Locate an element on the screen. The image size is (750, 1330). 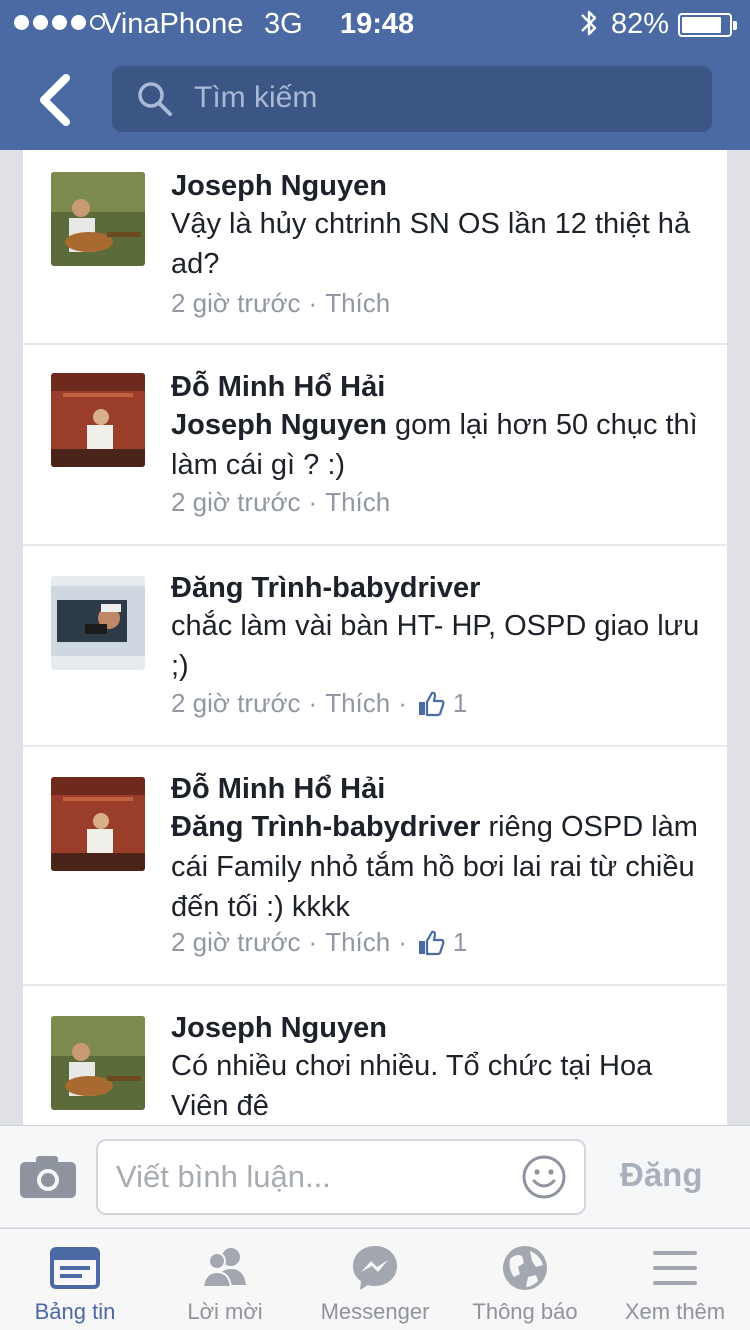
tab-label: Xem thêm is located at coordinates (675, 1311).